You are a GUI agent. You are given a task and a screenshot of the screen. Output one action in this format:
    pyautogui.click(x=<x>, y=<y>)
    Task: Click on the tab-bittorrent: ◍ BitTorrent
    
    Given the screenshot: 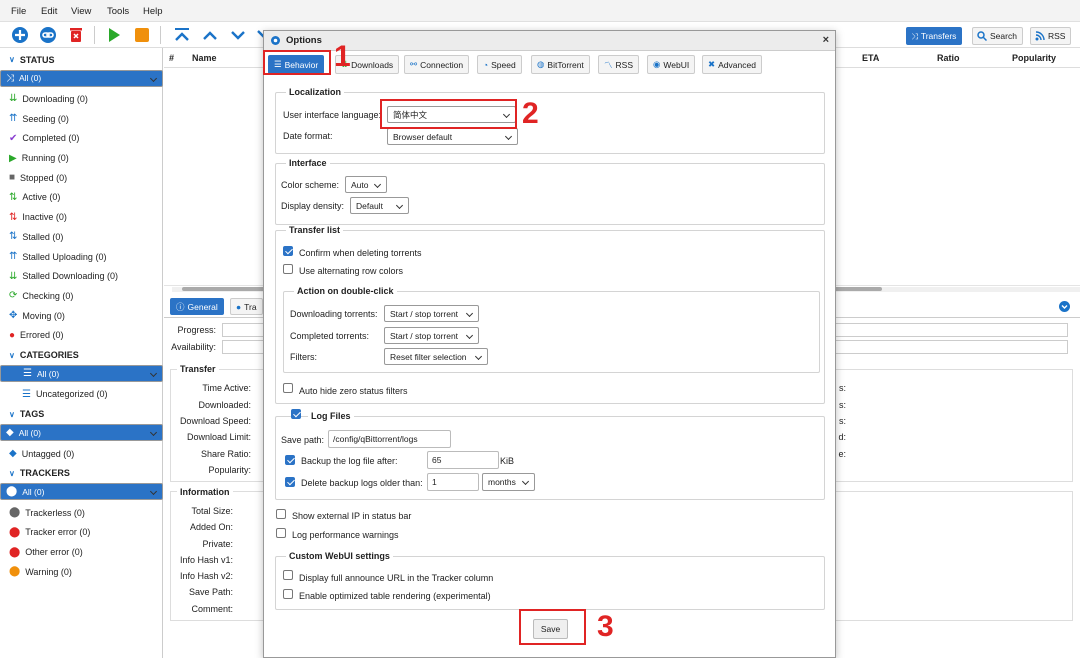 What is the action you would take?
    pyautogui.click(x=560, y=64)
    